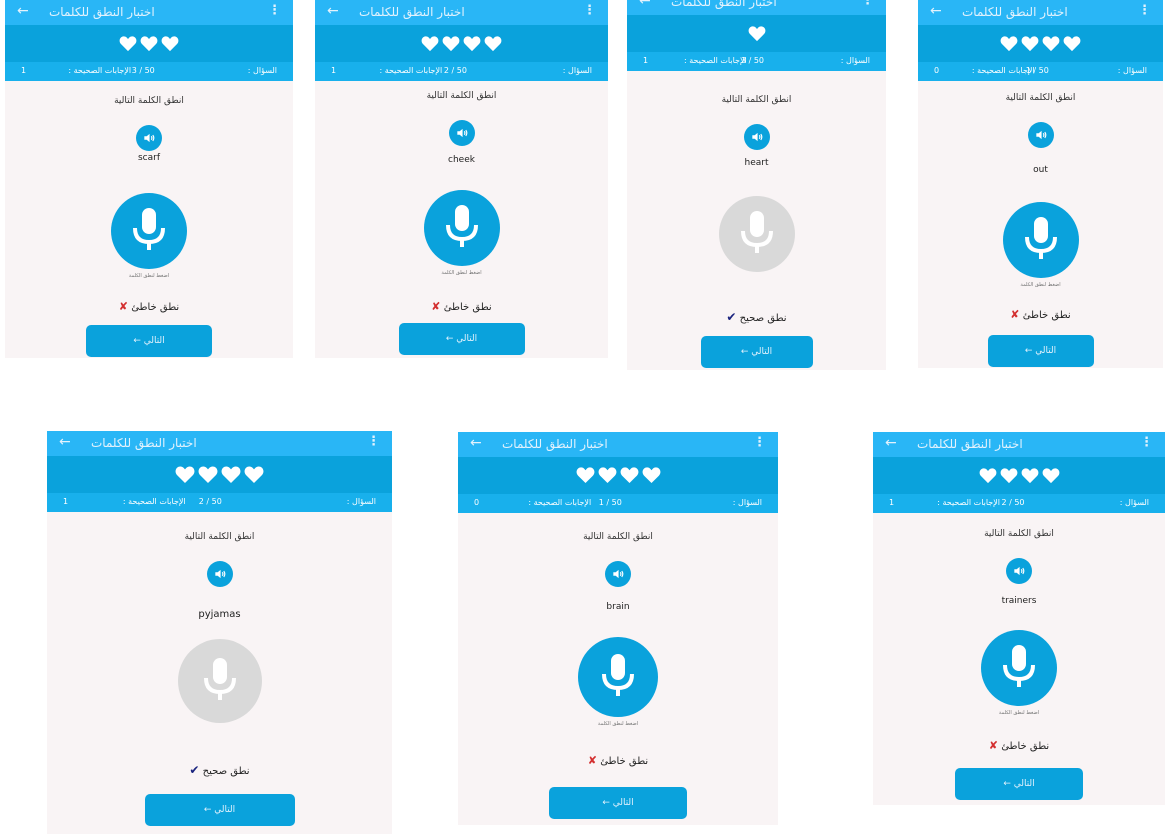 The width and height of the screenshot is (1169, 834). I want to click on stats-bar: 1: الإجابات الصحيحة 3 / 50: السؤال, so click(756, 61).